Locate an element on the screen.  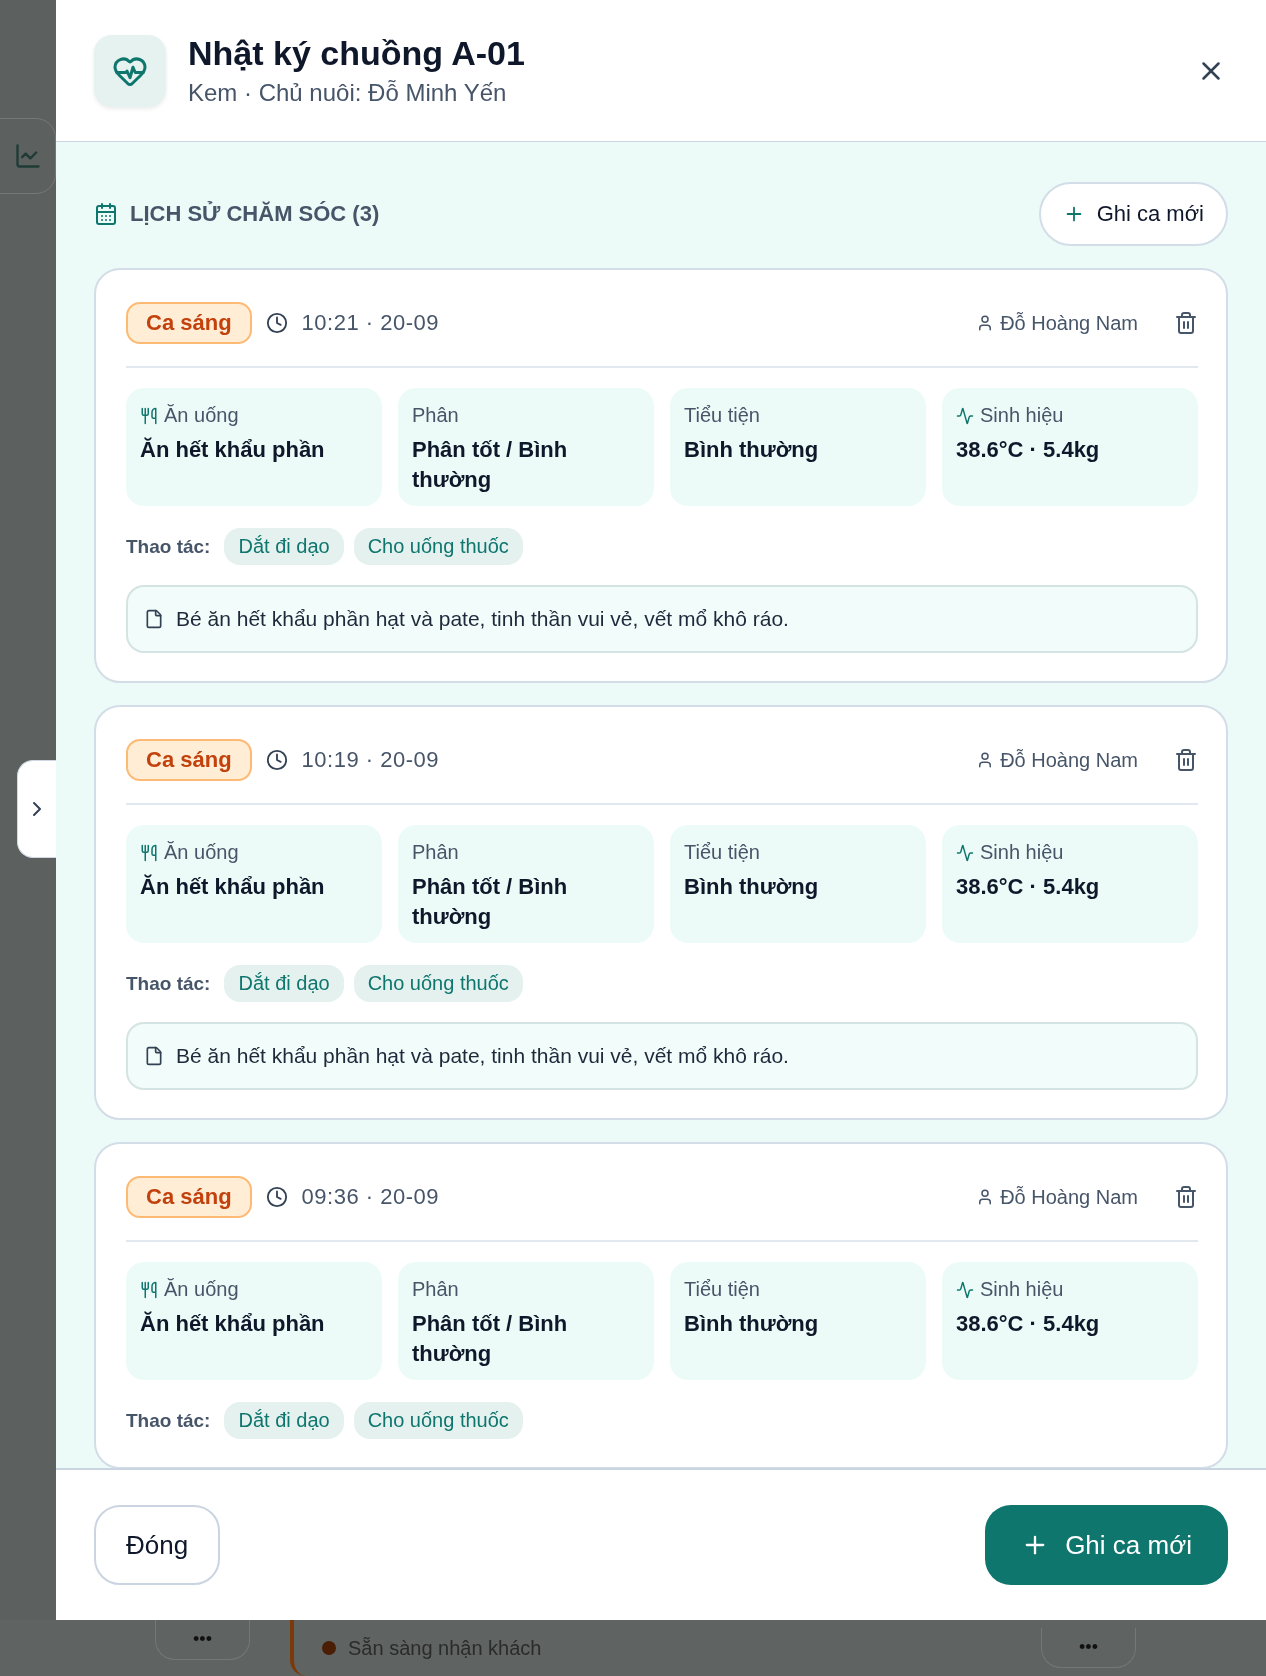
add-entry-primary-button: Ghi ca mới is located at coordinates (1106, 1545).